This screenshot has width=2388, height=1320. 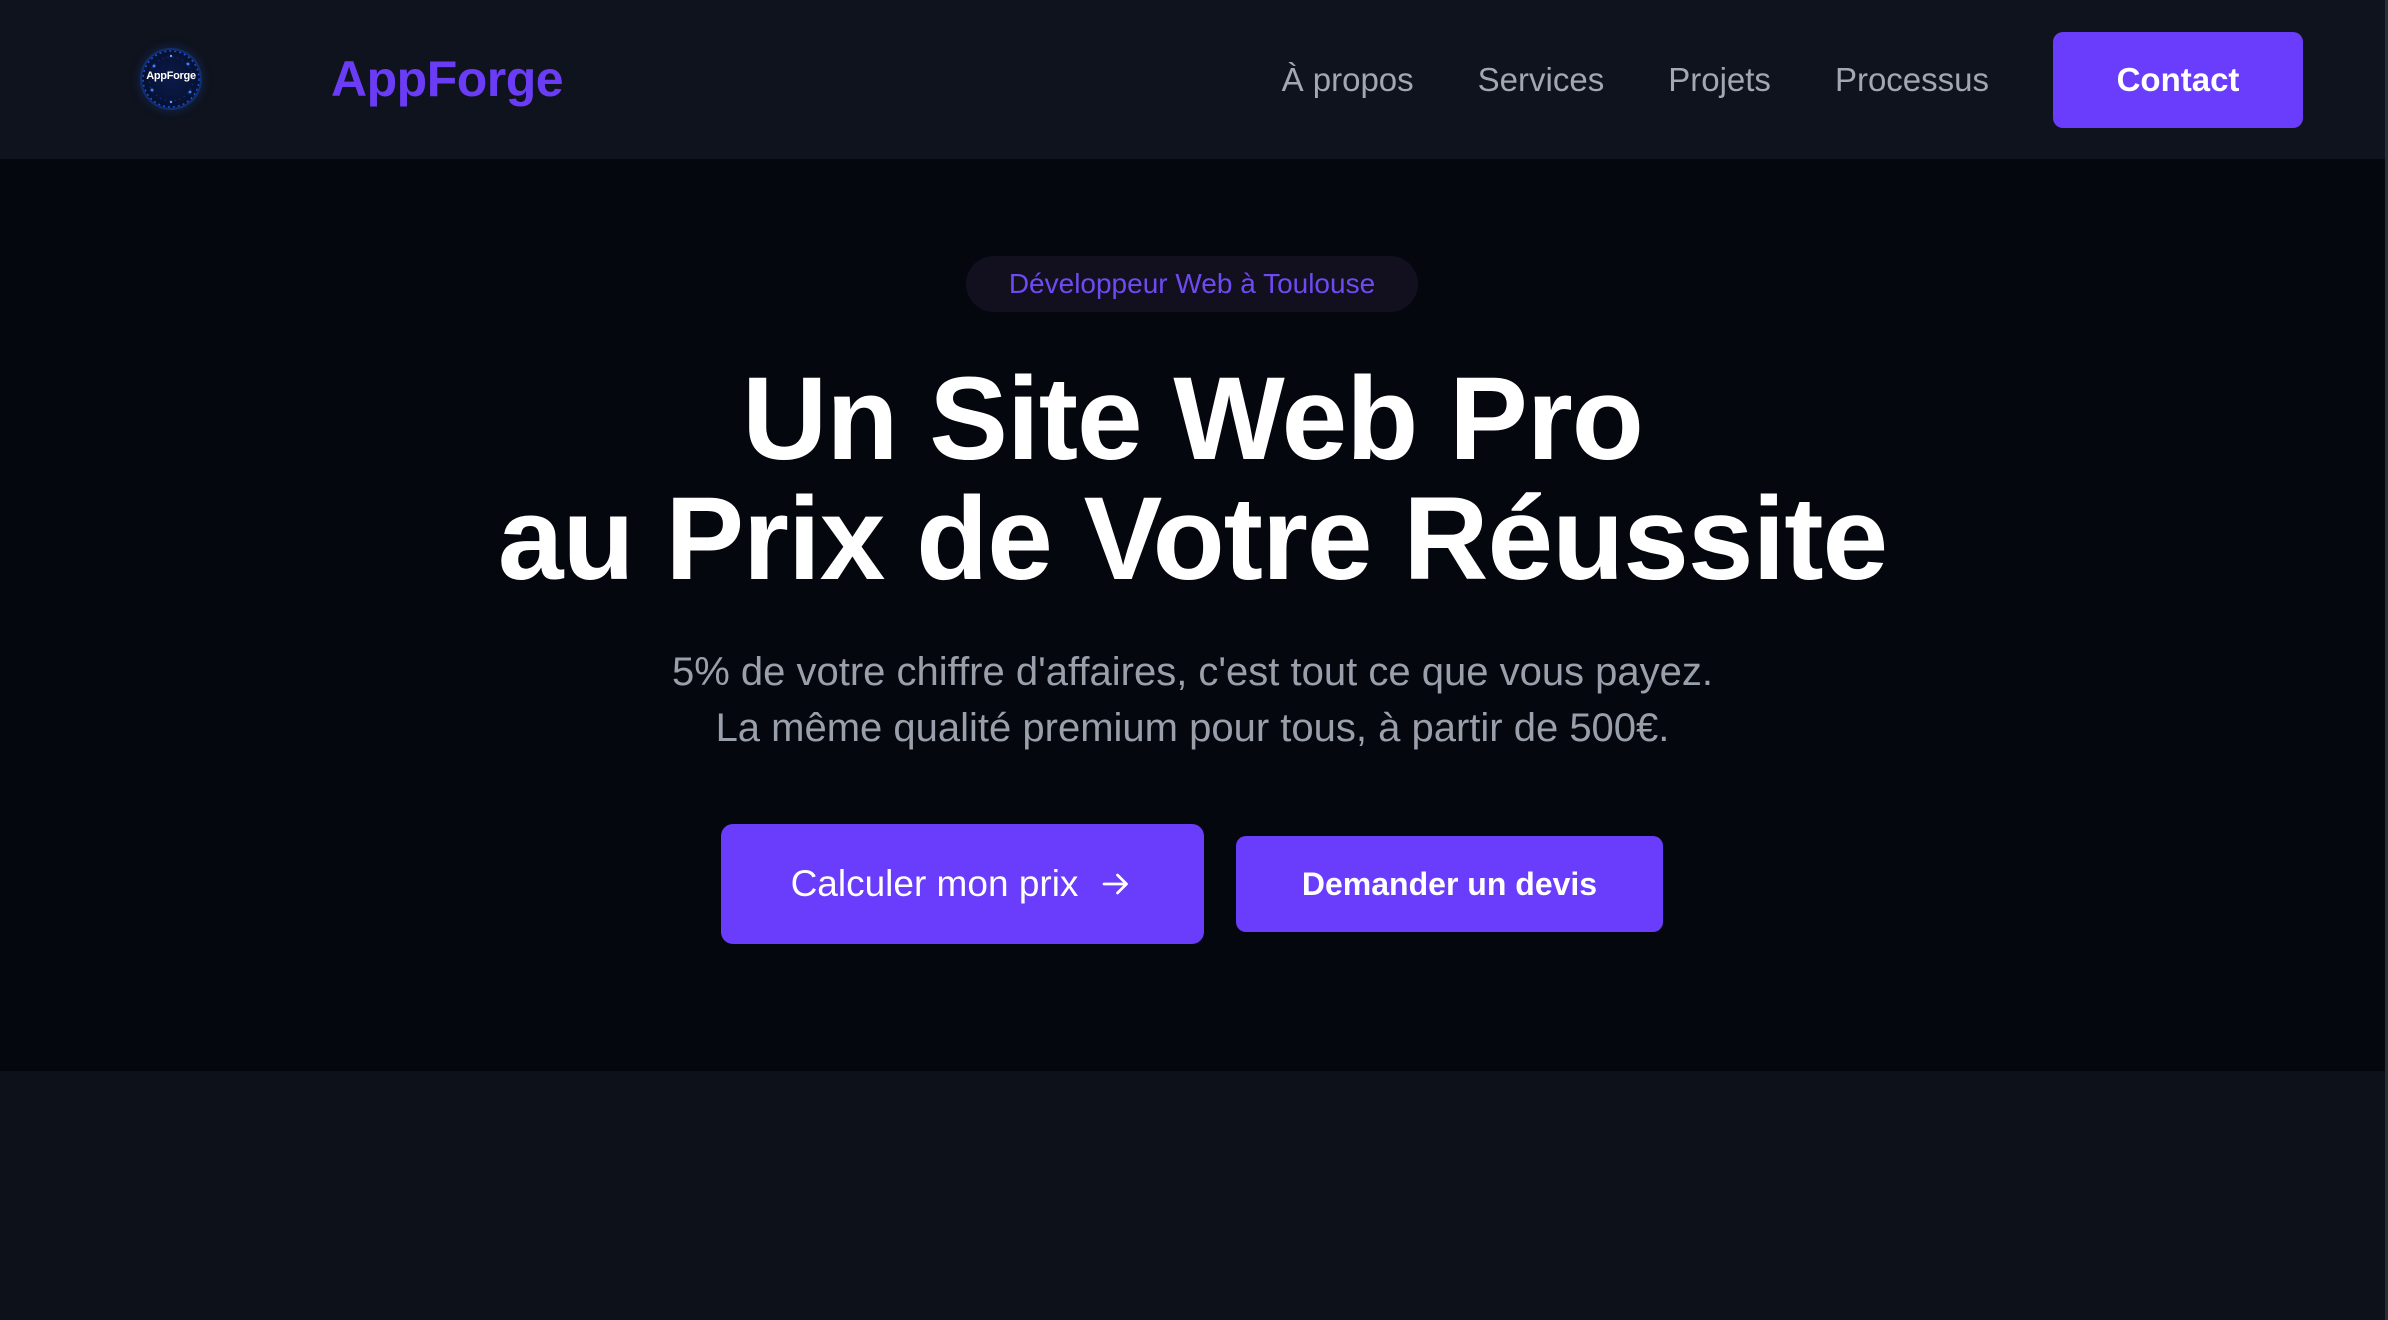 I want to click on calculate-price-button: Calculer mon prix, so click(x=962, y=884).